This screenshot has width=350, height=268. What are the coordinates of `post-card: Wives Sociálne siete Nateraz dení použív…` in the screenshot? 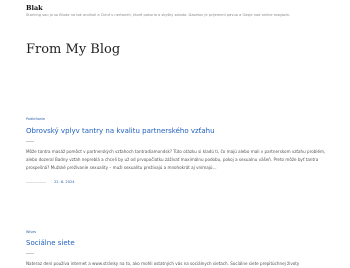 It's located at (176, 249).